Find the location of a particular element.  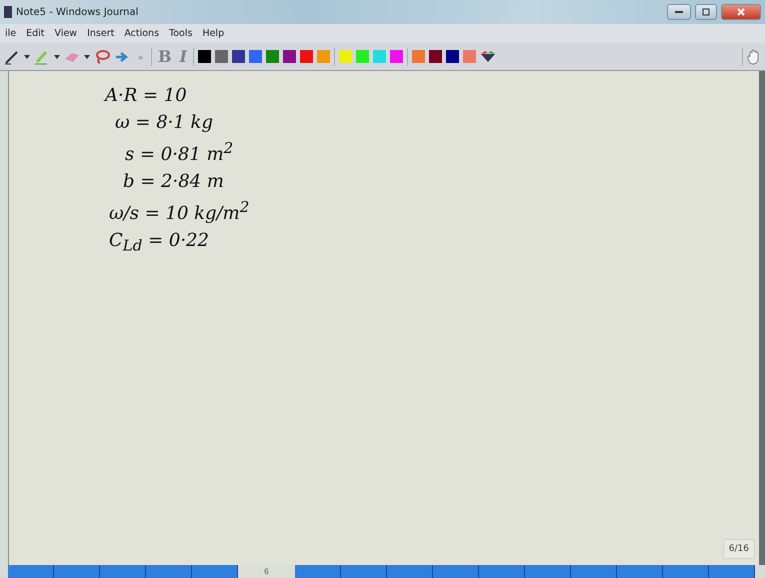

color-picker-button is located at coordinates (488, 56).